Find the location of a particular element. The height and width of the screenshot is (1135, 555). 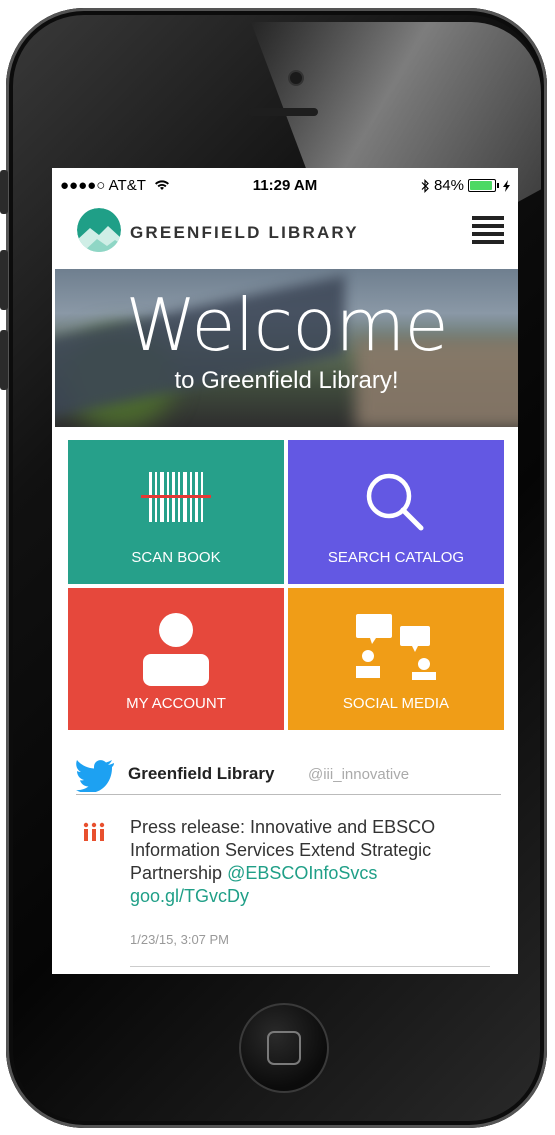

iii-logo-icon is located at coordinates (94, 831).